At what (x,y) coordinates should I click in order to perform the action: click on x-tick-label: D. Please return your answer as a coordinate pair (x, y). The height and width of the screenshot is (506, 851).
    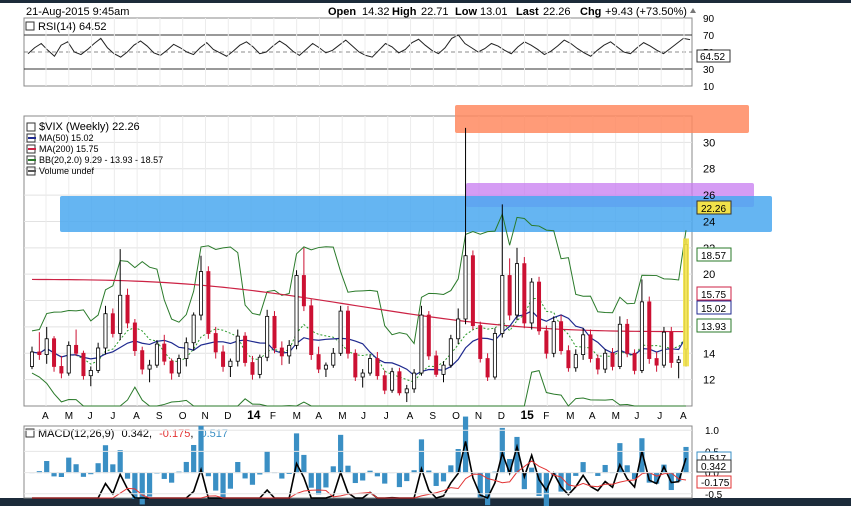
    Looking at the image, I should click on (501, 416).